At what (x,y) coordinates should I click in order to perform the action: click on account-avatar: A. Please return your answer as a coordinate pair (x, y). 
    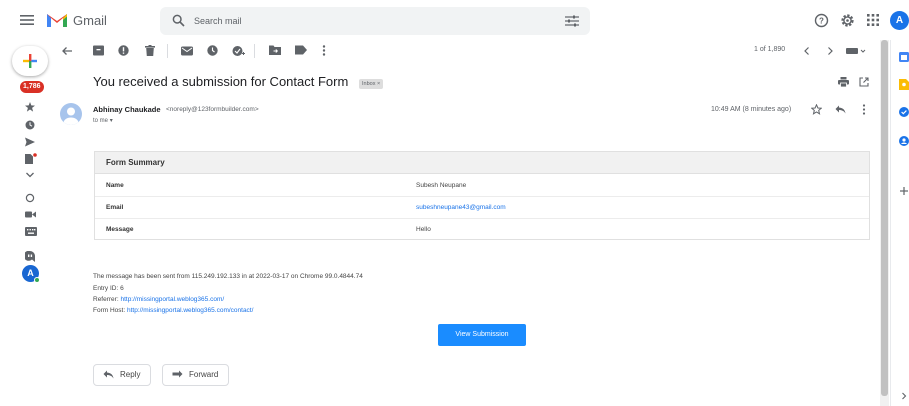
    Looking at the image, I should click on (899, 20).